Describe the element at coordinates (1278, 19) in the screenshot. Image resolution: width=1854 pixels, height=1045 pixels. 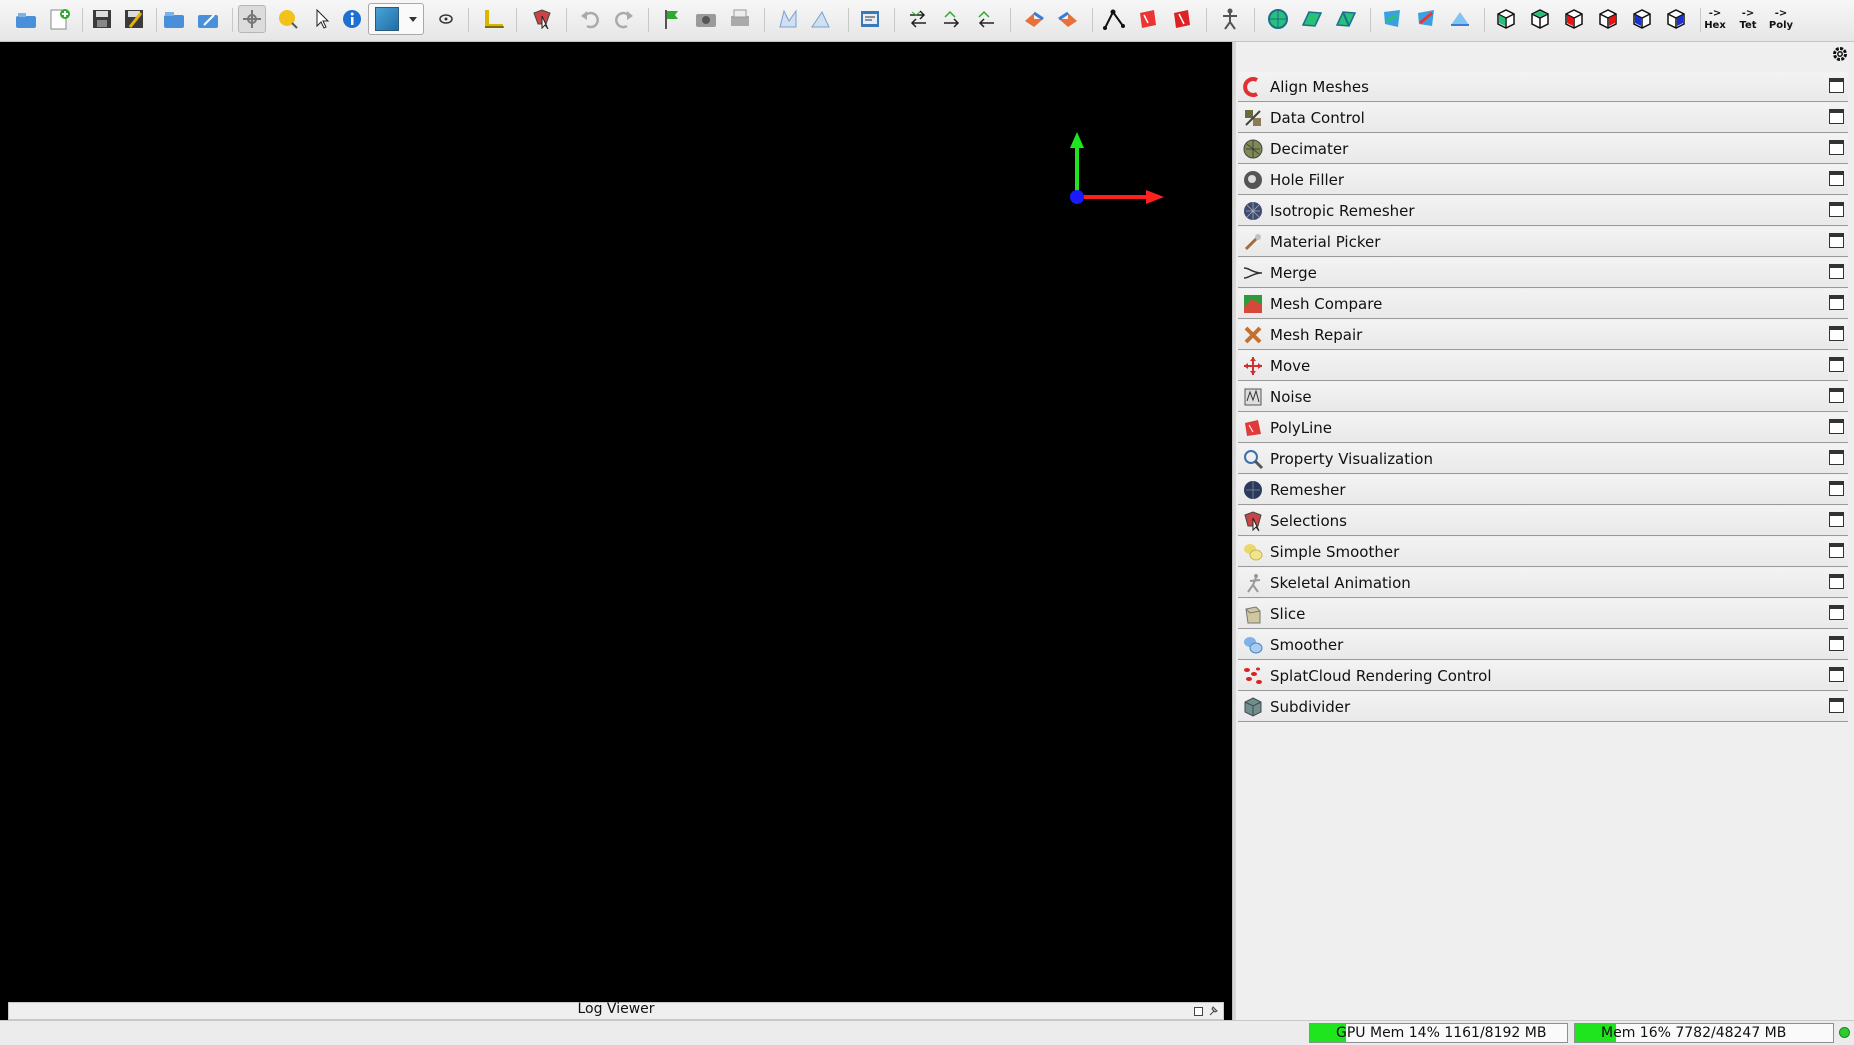
I see `sphere-green-icon` at that location.